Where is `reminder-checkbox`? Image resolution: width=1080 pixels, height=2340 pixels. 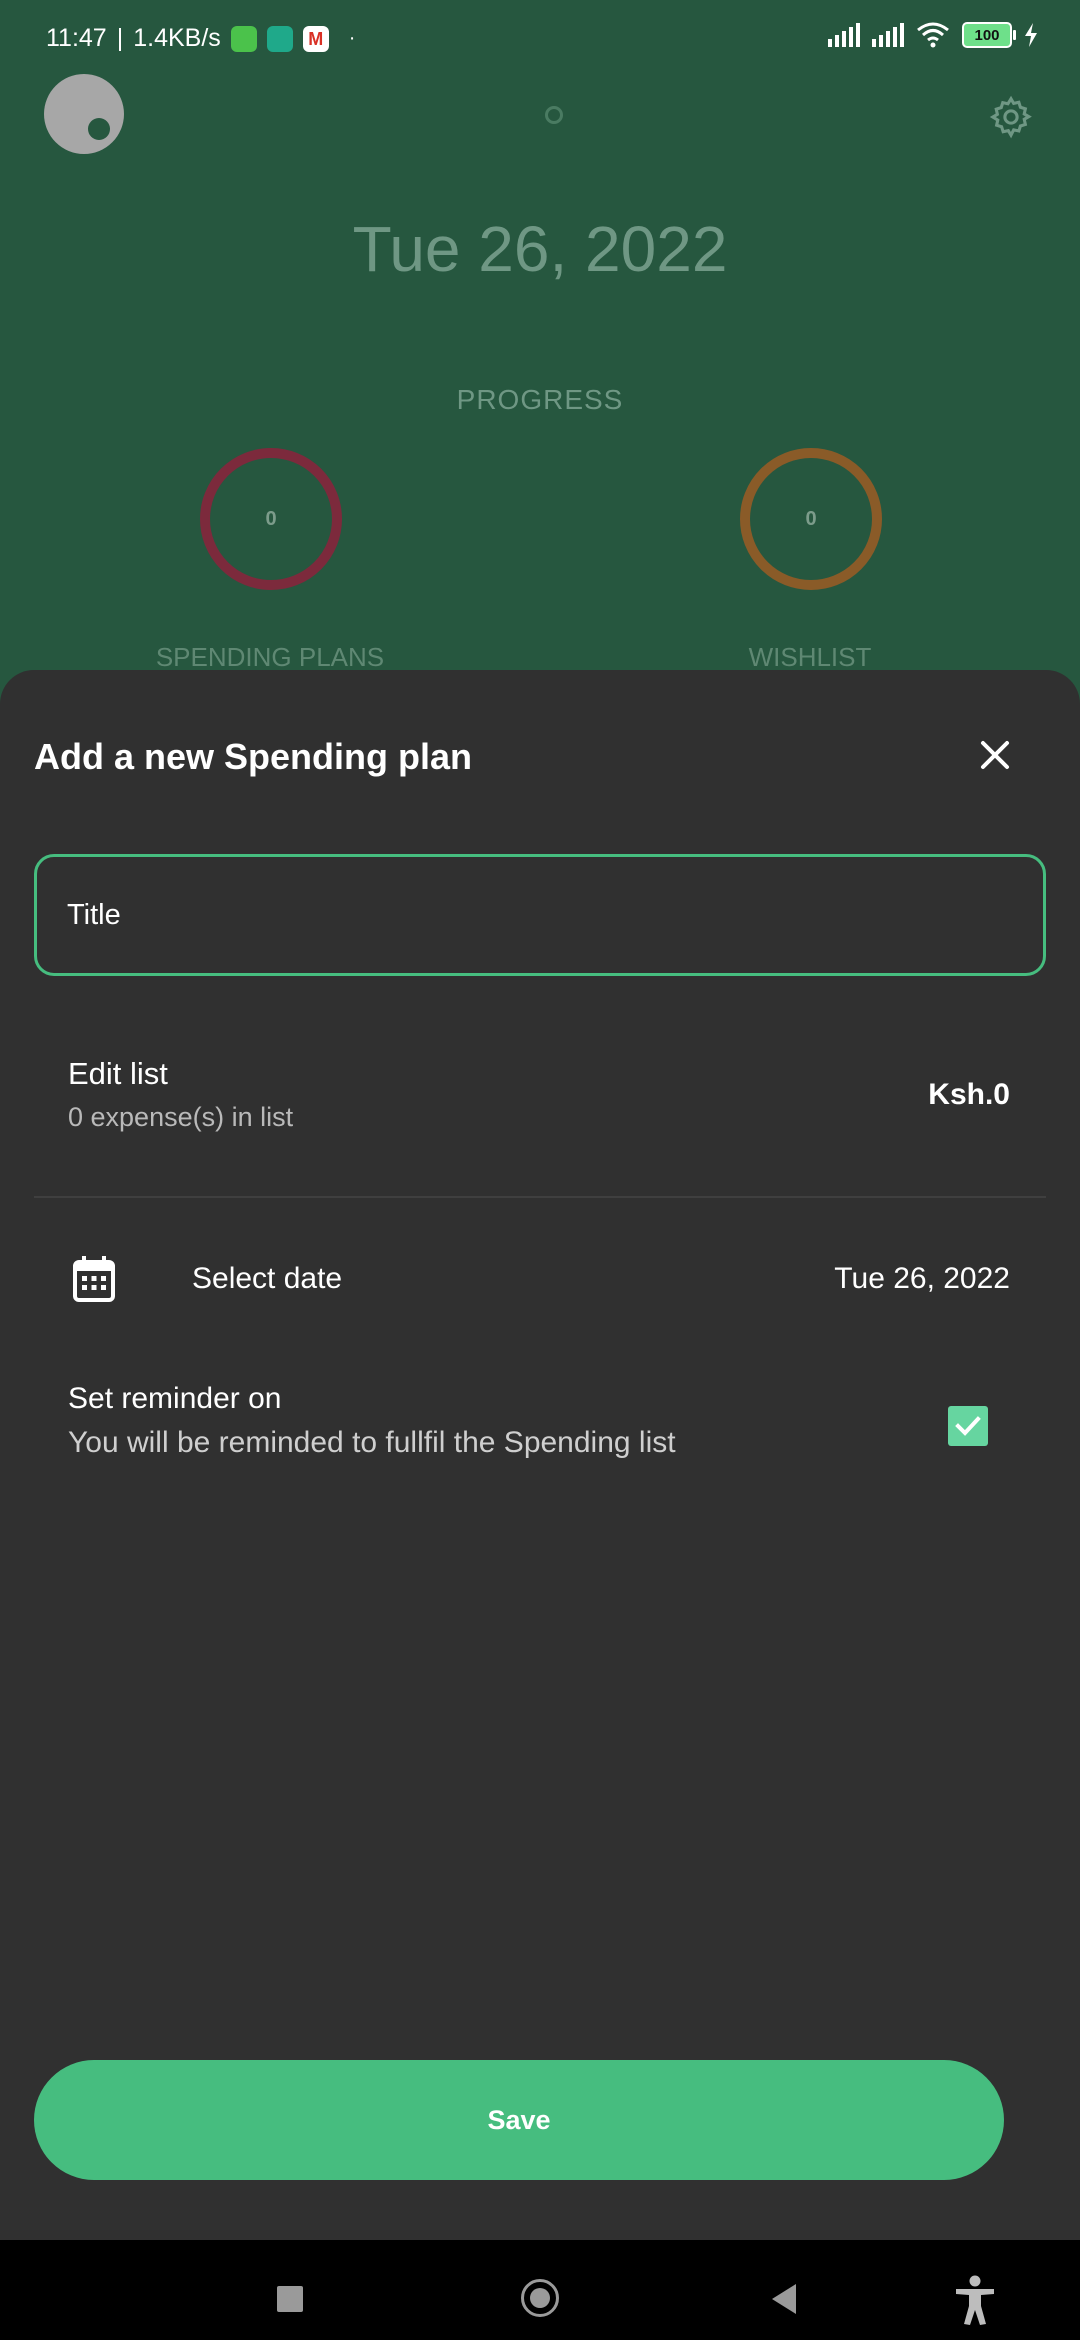
reminder-checkbox is located at coordinates (968, 1426).